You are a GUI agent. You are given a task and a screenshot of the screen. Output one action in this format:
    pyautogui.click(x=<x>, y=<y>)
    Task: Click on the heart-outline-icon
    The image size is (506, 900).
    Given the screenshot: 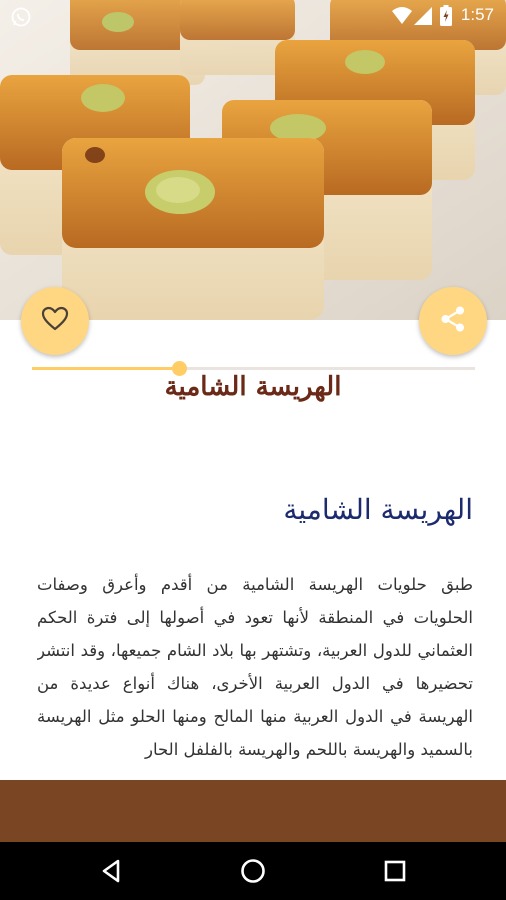 What is the action you would take?
    pyautogui.click(x=55, y=321)
    